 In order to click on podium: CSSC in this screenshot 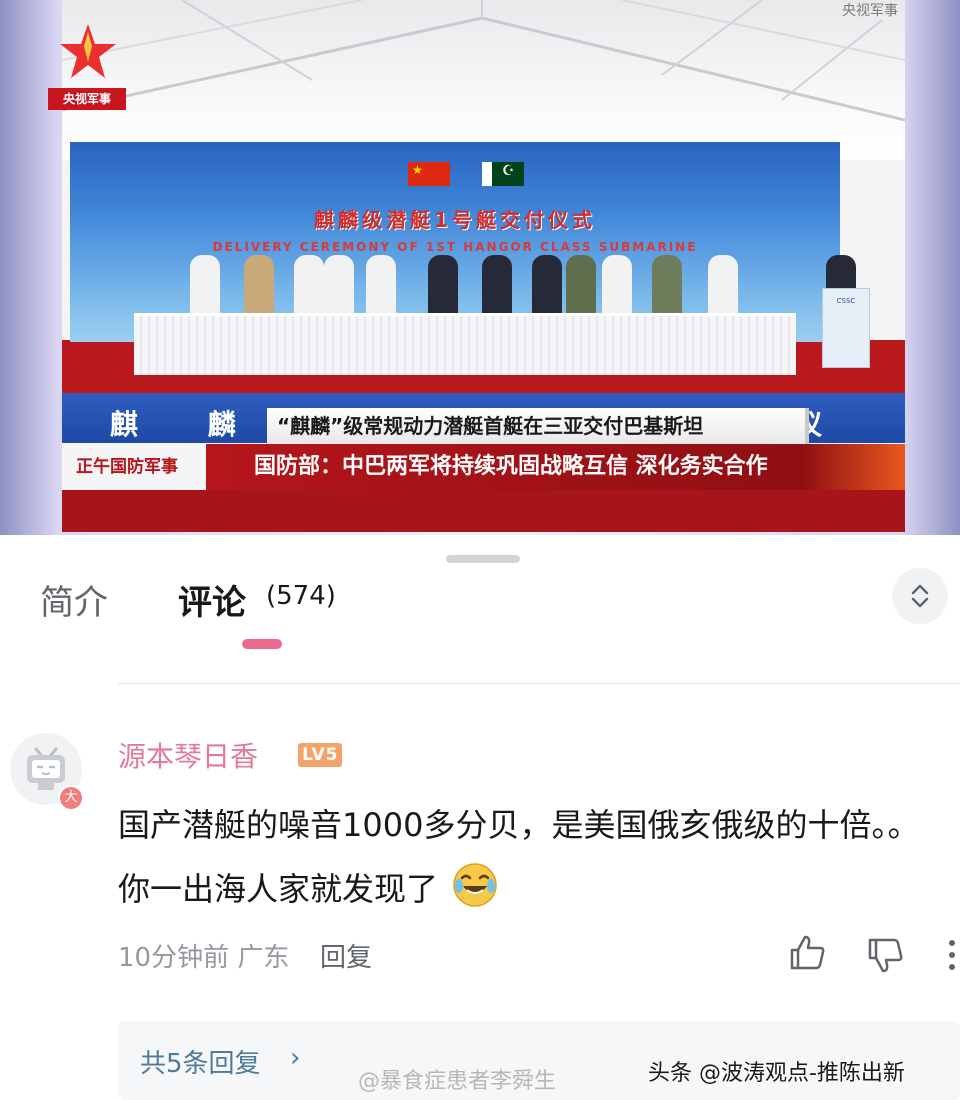, I will do `click(846, 328)`.